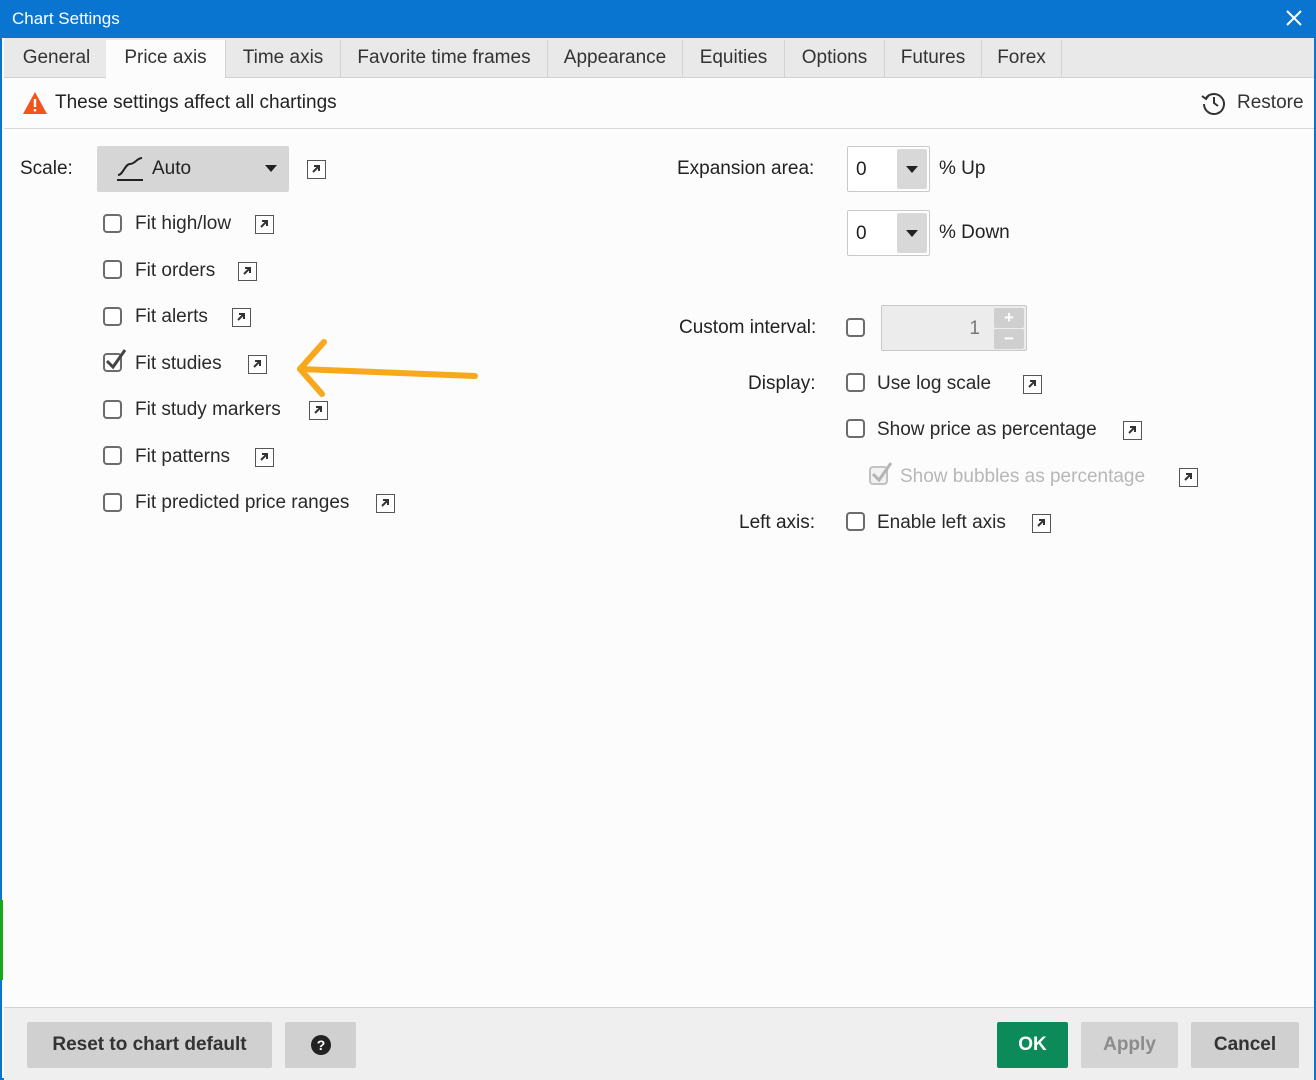  What do you see at coordinates (130, 169) in the screenshot?
I see `scale-auto-icon` at bounding box center [130, 169].